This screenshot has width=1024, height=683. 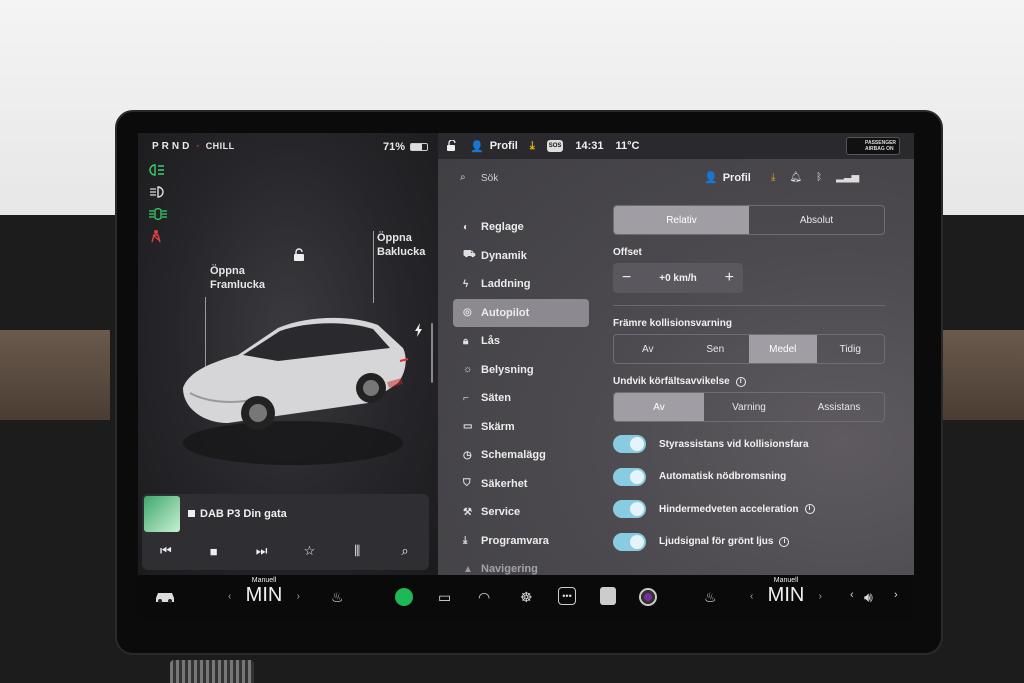 I want to click on sidebar-item-label: Navigering, so click(x=509, y=569).